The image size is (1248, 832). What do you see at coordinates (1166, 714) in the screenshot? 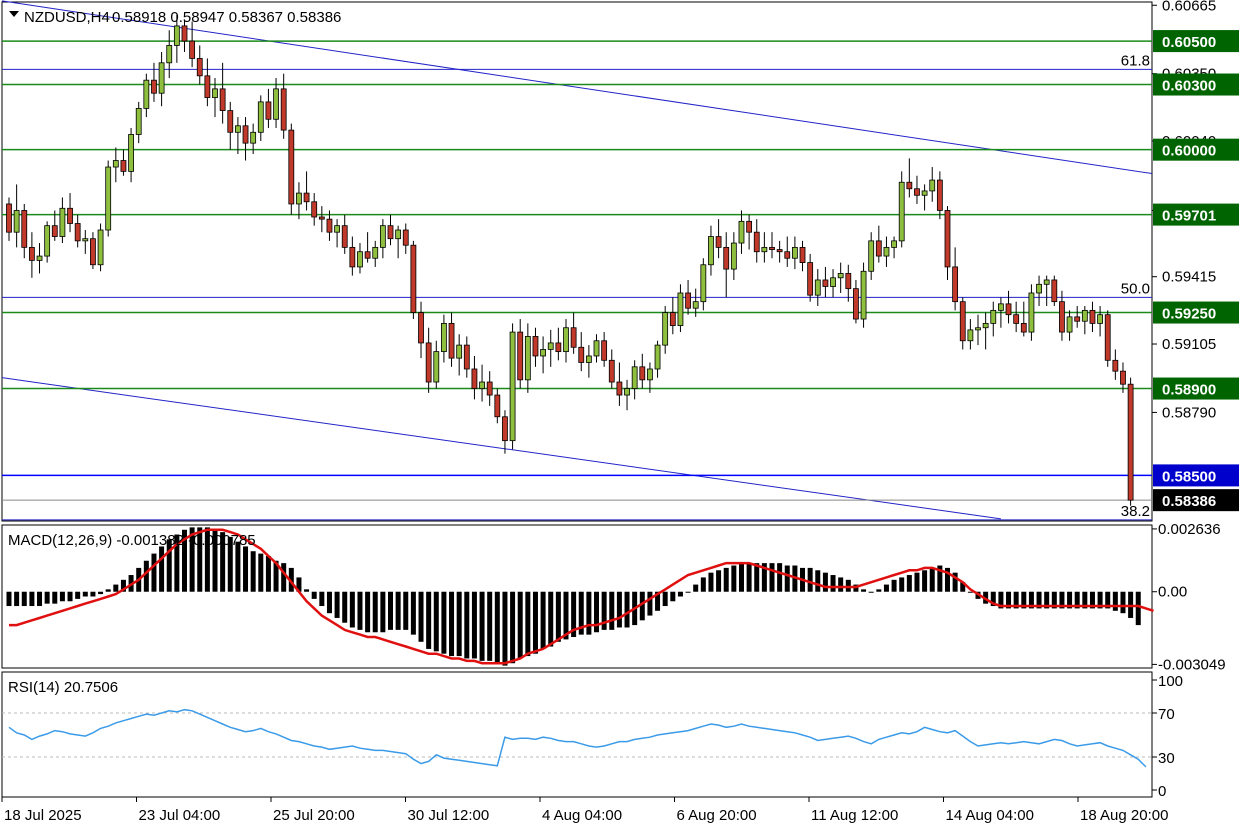
I see `rsi-tick-label: 70` at bounding box center [1166, 714].